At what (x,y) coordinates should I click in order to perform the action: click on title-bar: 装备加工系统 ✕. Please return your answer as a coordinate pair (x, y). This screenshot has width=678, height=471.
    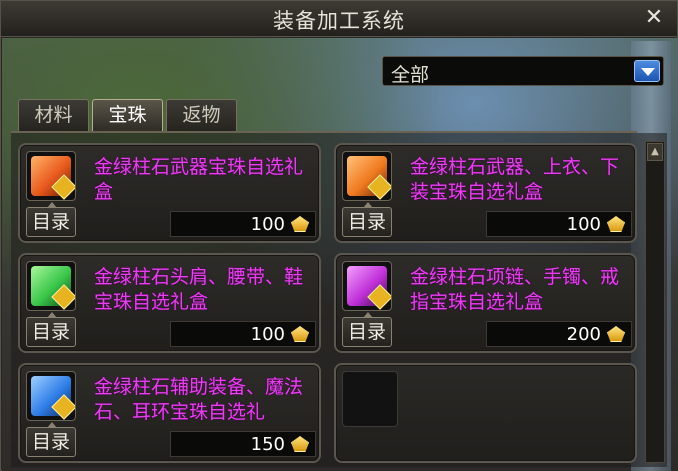
    Looking at the image, I should click on (339, 19).